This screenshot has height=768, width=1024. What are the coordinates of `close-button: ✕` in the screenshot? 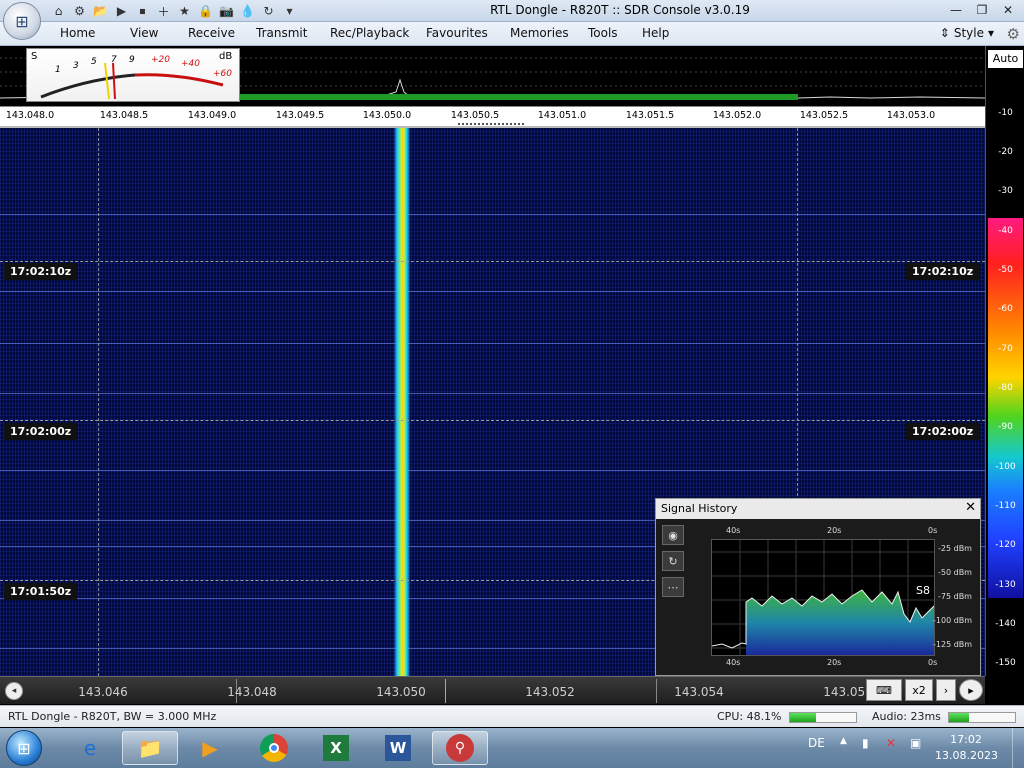 It's located at (1008, 10).